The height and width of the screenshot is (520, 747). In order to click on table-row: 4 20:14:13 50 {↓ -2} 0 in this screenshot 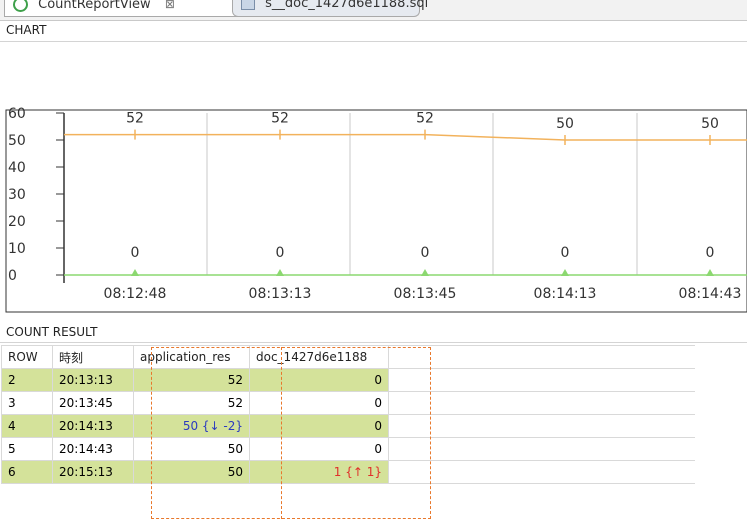, I will do `click(348, 426)`.